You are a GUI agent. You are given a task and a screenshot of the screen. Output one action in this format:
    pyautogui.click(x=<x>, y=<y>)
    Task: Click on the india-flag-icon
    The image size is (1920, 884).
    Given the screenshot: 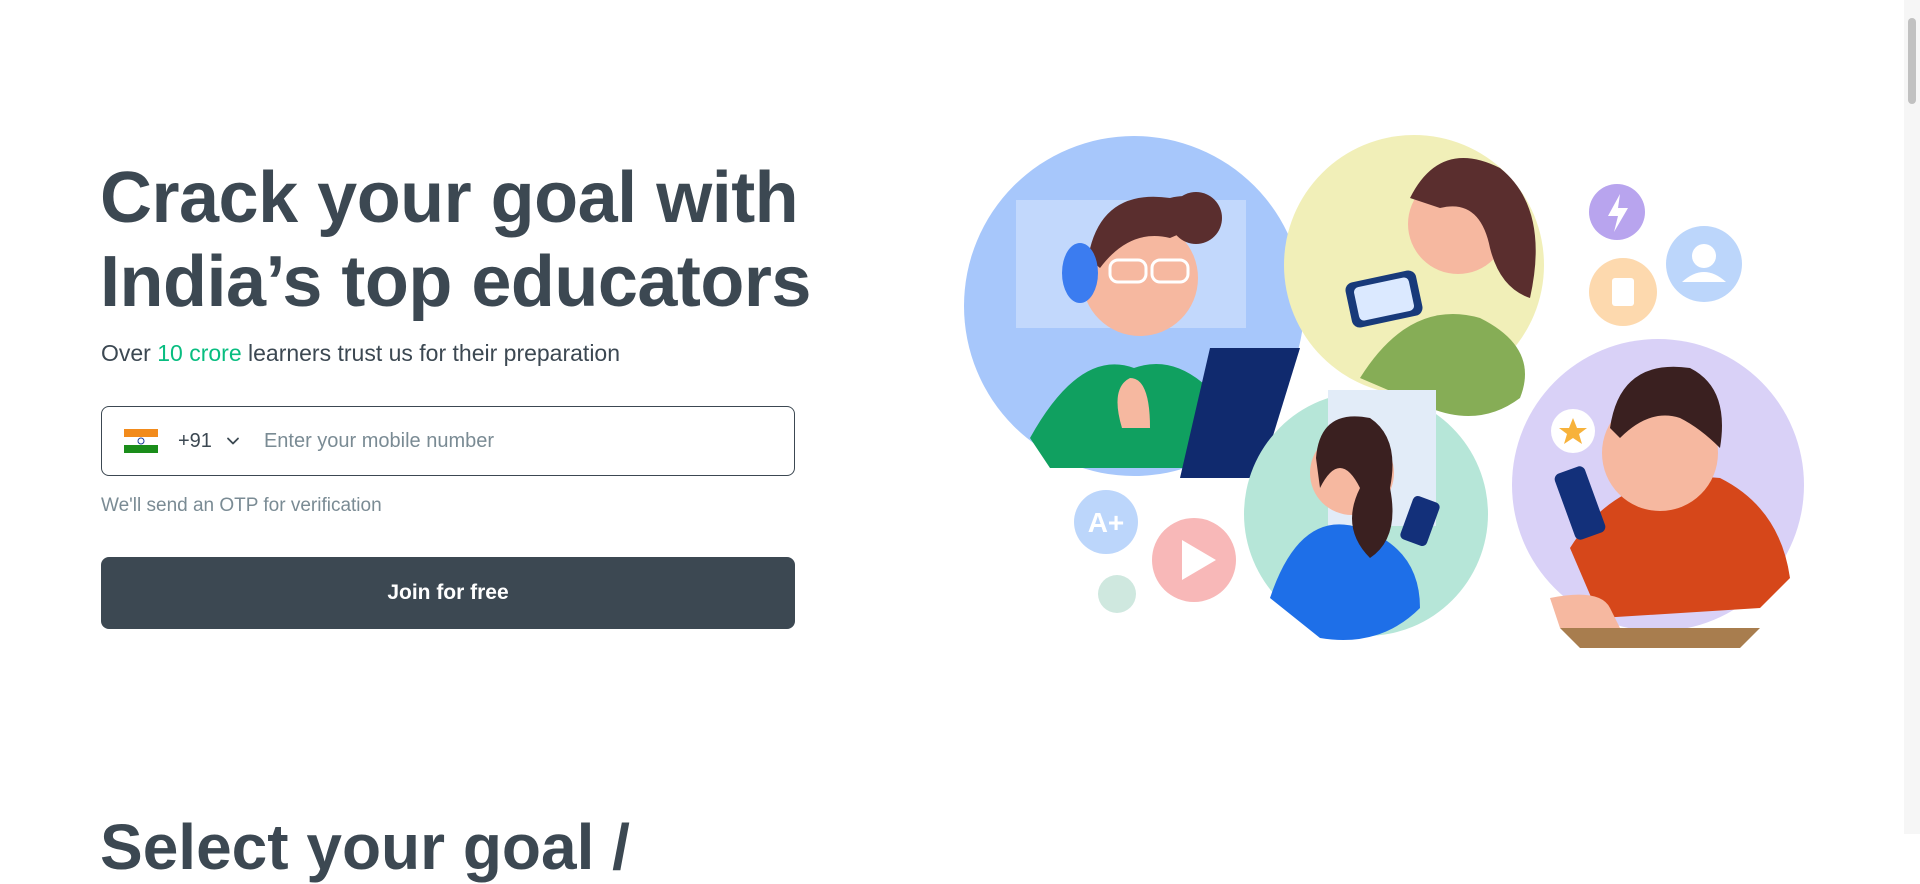 What is the action you would take?
    pyautogui.click(x=141, y=441)
    